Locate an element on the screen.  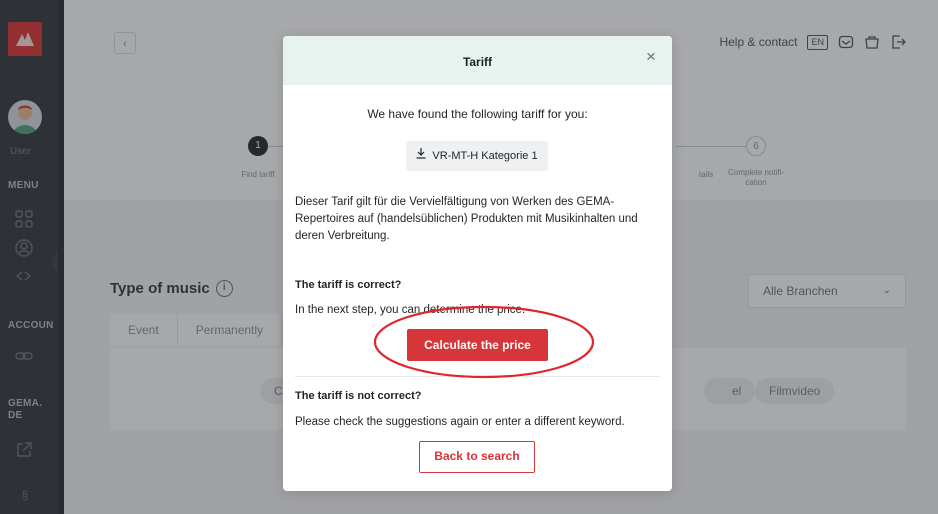
modal-title: Tariff is located at coordinates (477, 62).